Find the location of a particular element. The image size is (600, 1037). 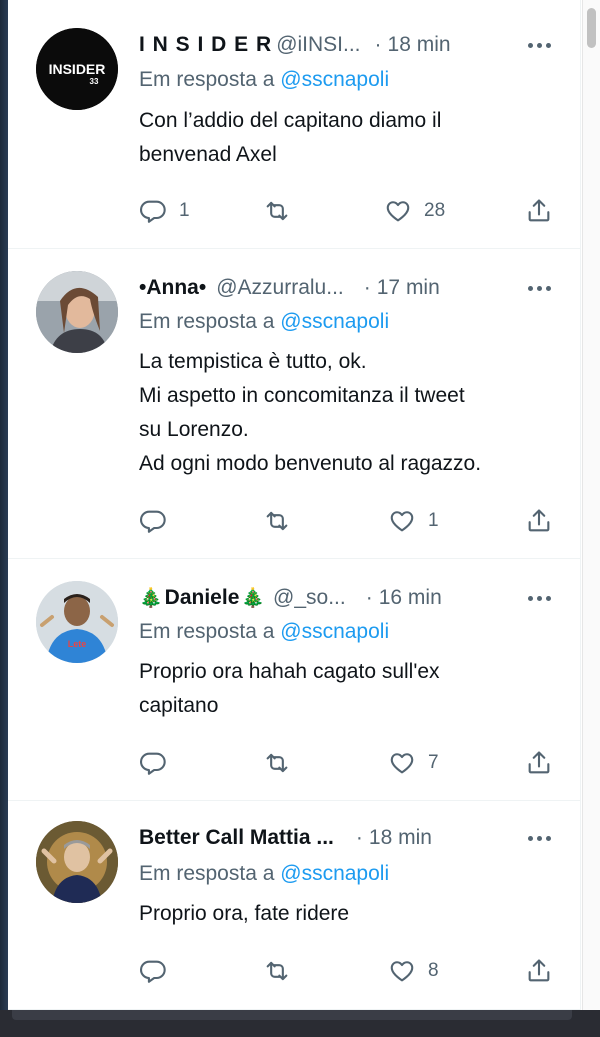

like-count: 1 is located at coordinates (433, 520).